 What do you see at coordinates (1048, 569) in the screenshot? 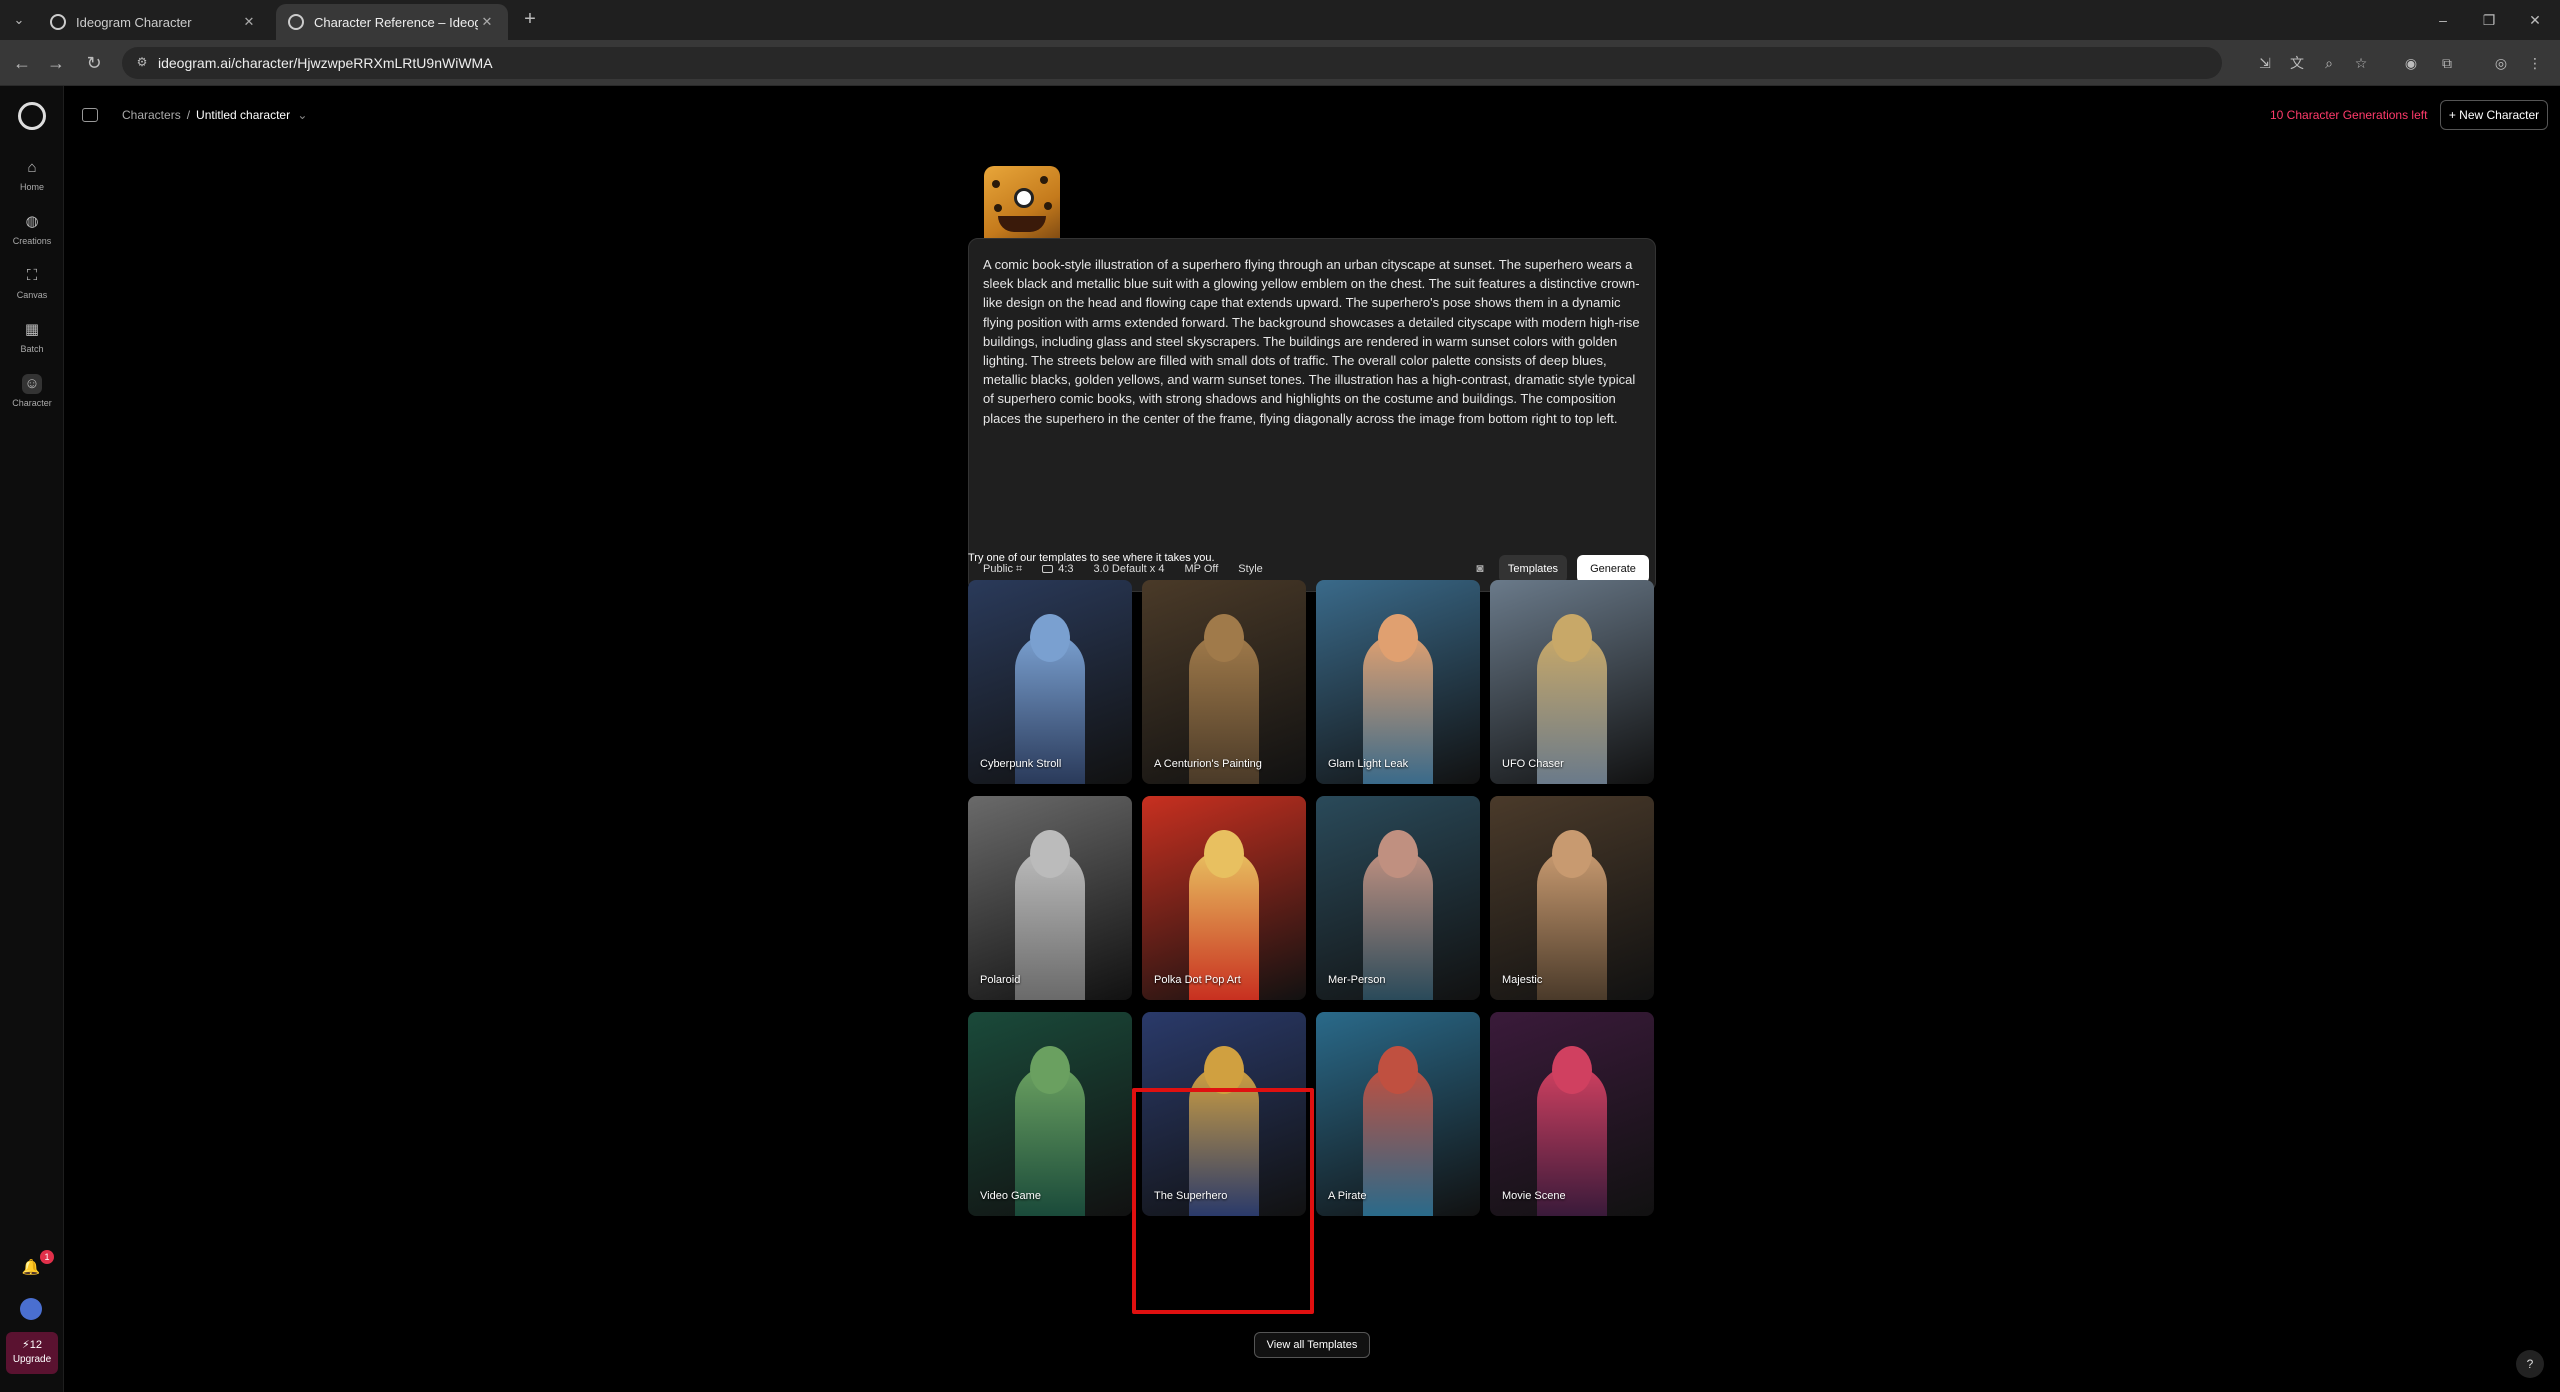
I see `aspect-ratio-icon` at bounding box center [1048, 569].